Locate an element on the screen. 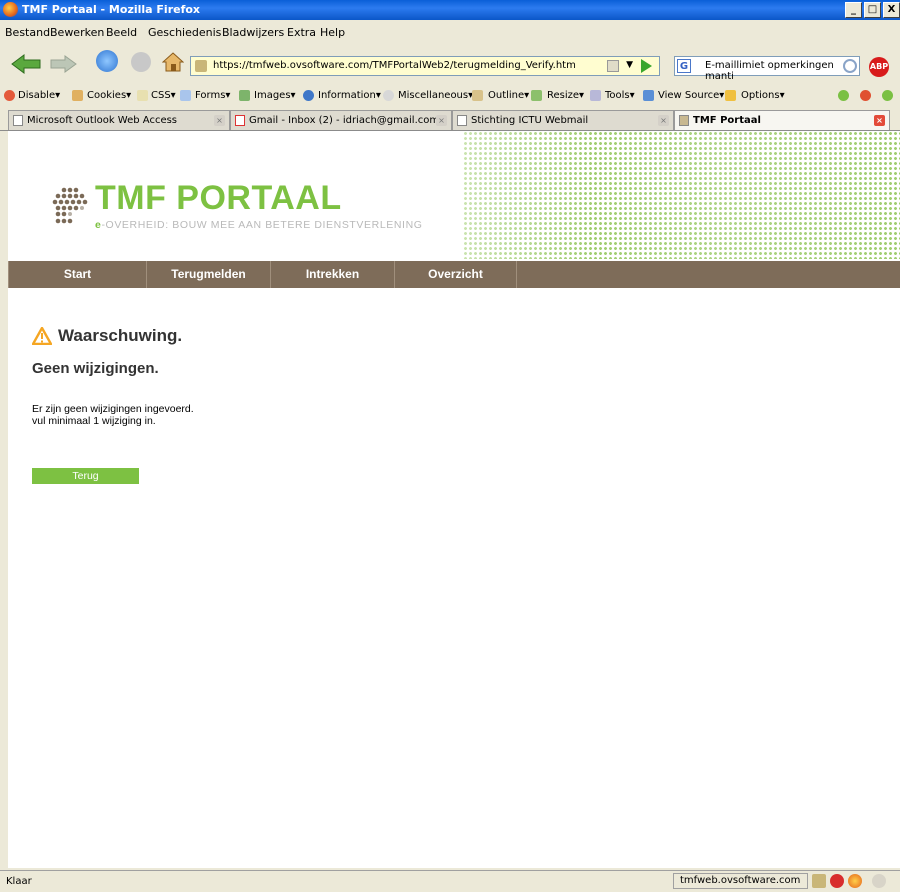 The height and width of the screenshot is (892, 900). dev-tools: Tools▾ is located at coordinates (620, 95).